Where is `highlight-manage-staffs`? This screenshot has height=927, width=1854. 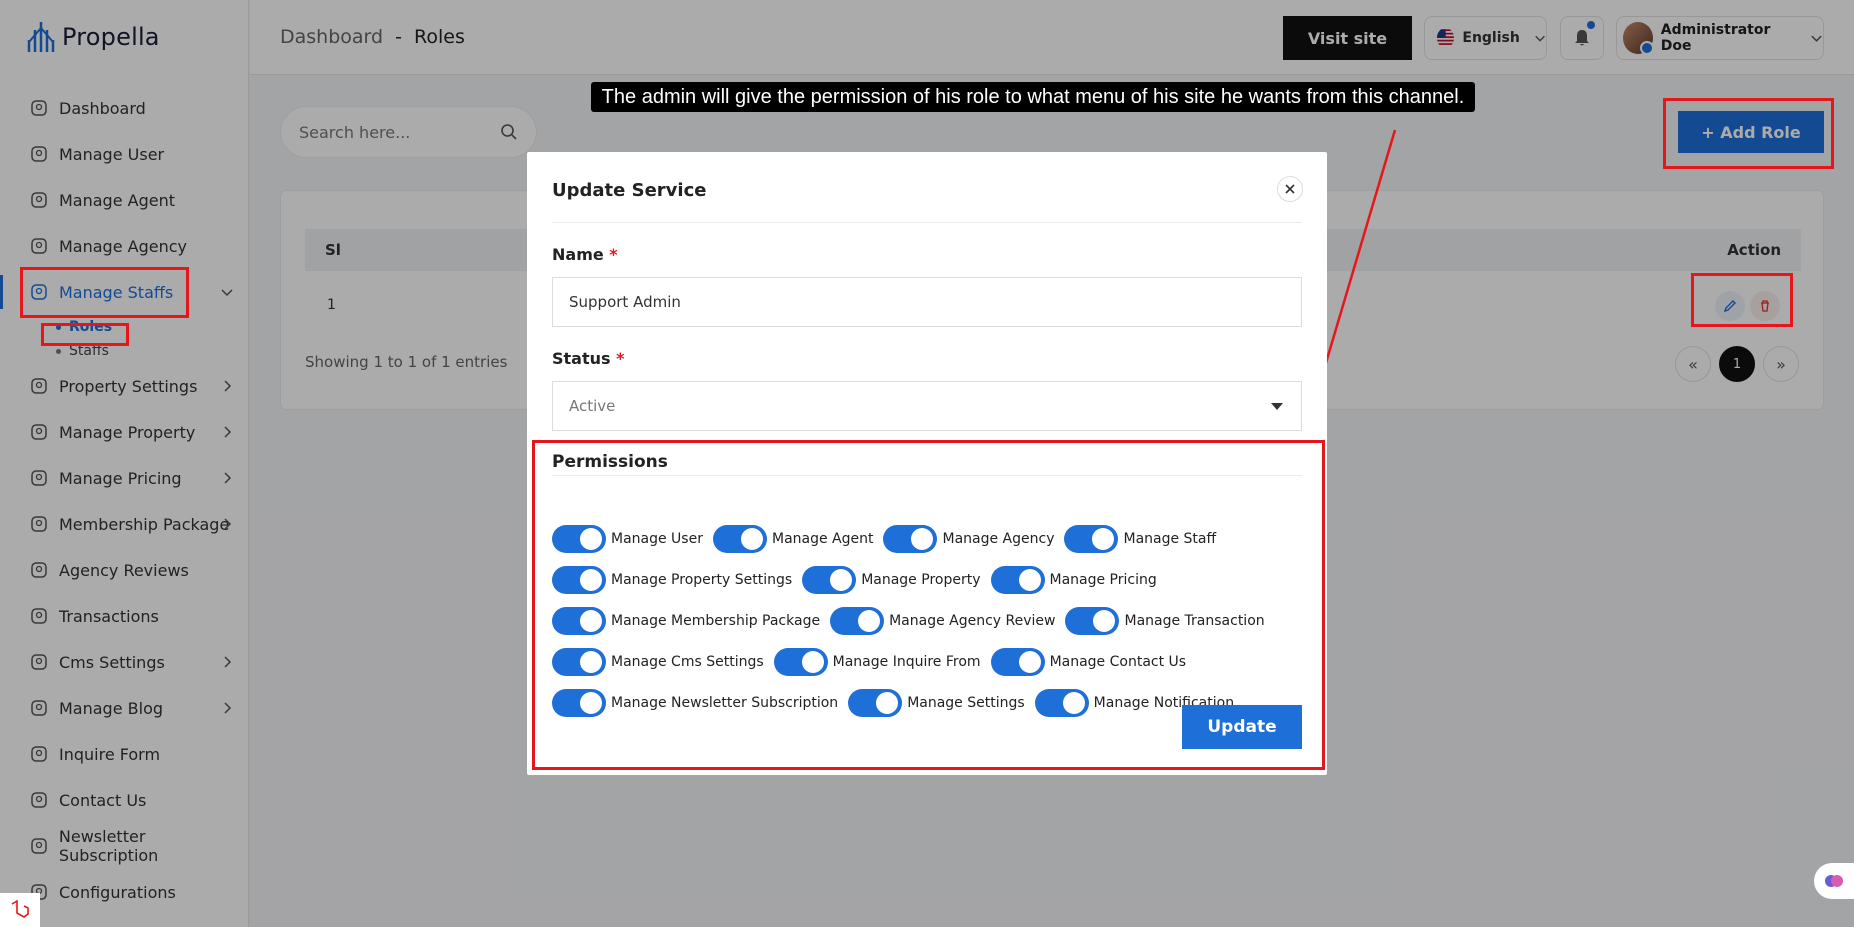
highlight-manage-staffs is located at coordinates (104, 292).